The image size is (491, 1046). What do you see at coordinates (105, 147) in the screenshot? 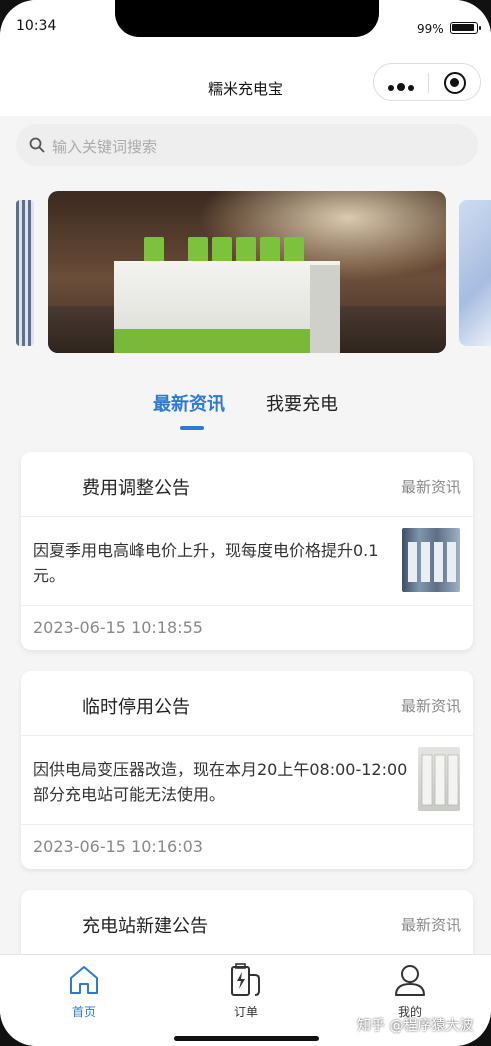
I see `search-placeholder: 输入关键词搜索` at bounding box center [105, 147].